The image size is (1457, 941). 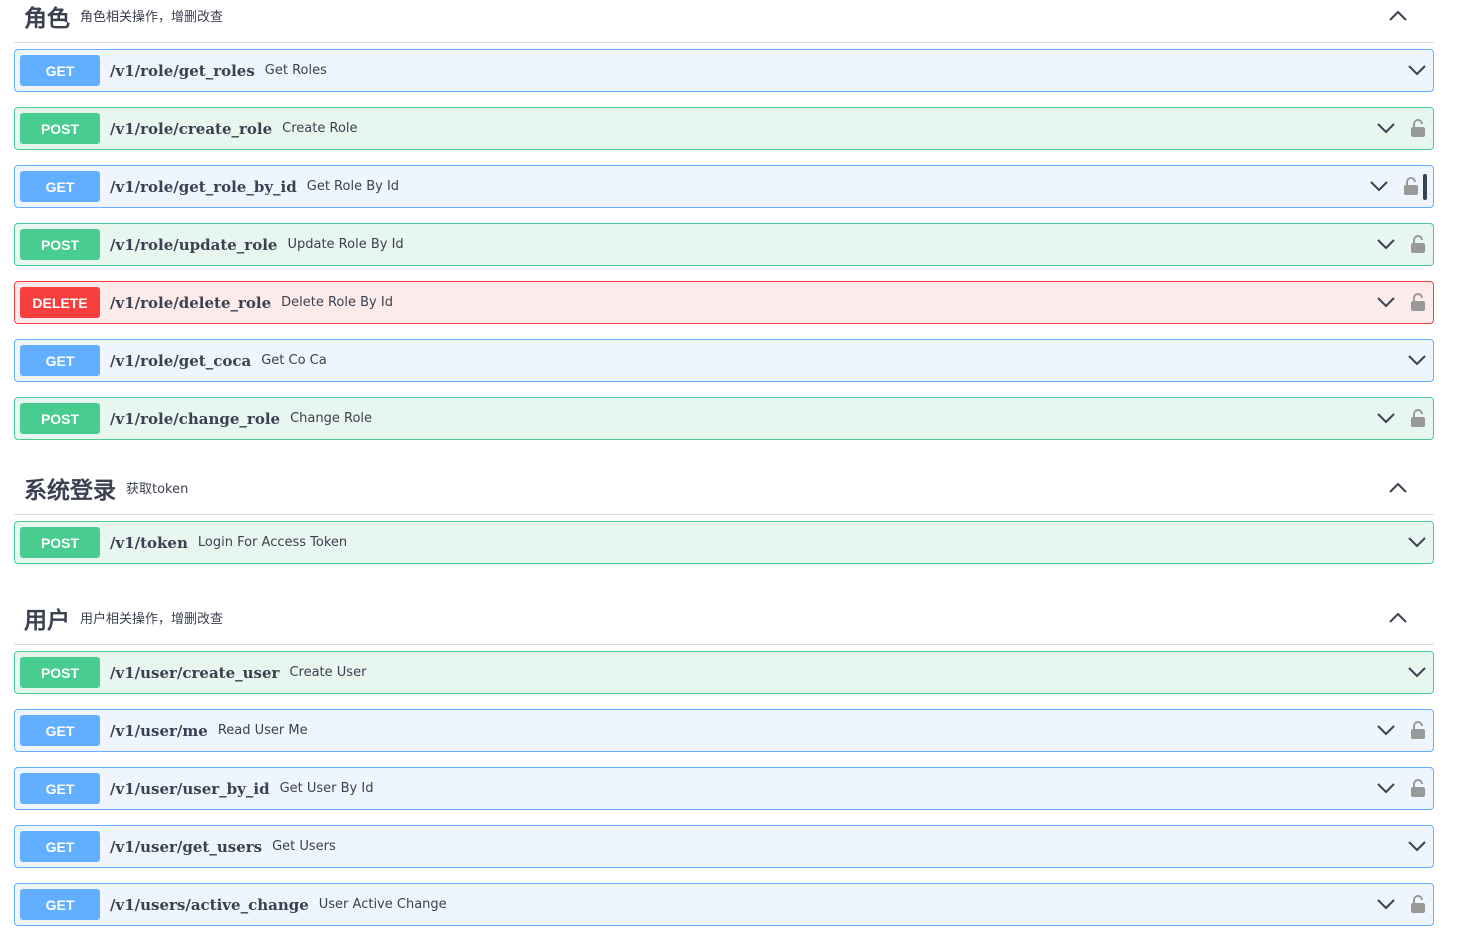 What do you see at coordinates (190, 788) in the screenshot?
I see `operation-path: /v1/user/user_by_id` at bounding box center [190, 788].